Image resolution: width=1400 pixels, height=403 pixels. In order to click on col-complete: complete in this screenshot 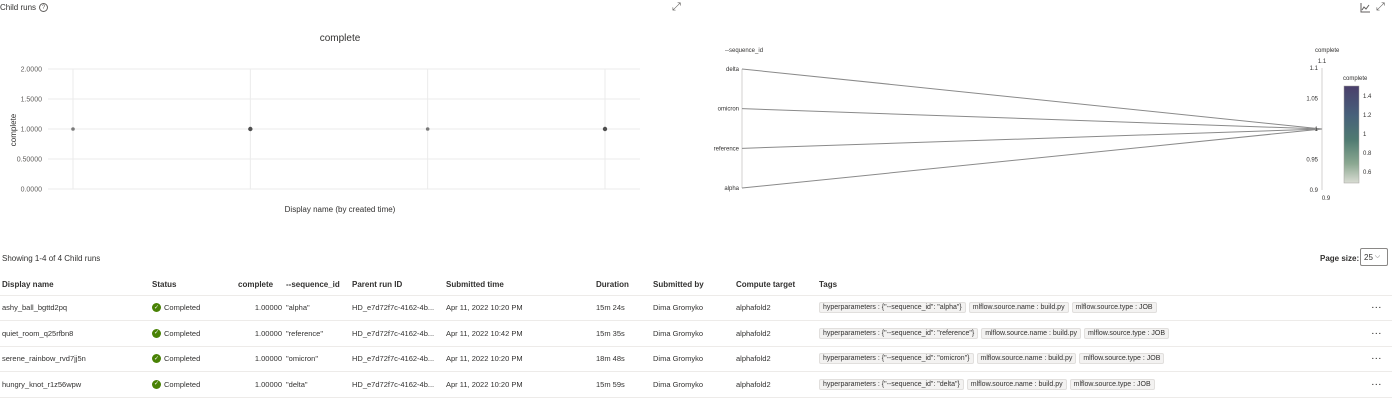, I will do `click(260, 285)`.